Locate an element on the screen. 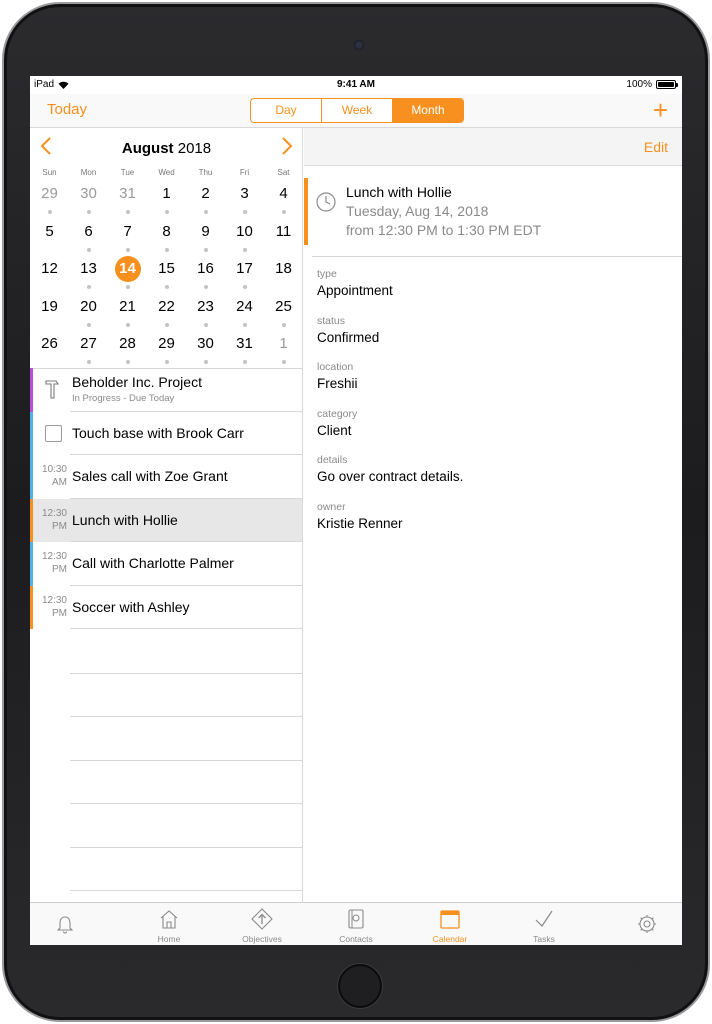 The width and height of the screenshot is (712, 1024). calendar-day: 20 is located at coordinates (88, 313).